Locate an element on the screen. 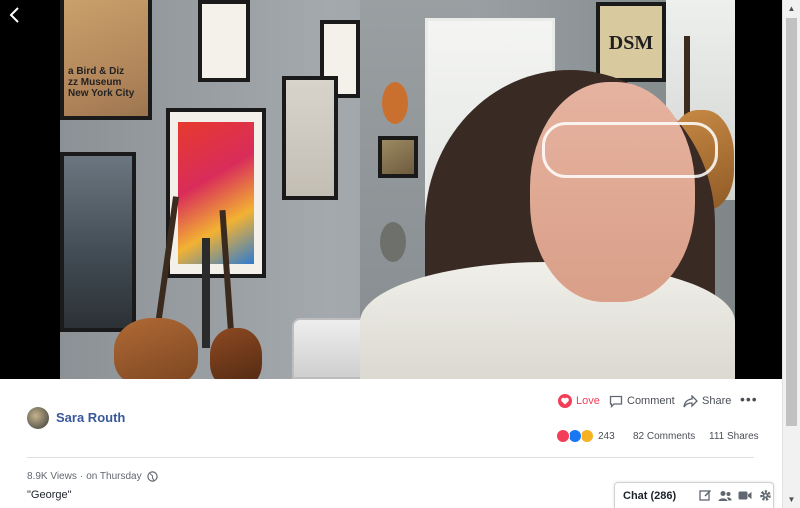 The height and width of the screenshot is (508, 800). framed-dsm-poster: DSM is located at coordinates (631, 42).